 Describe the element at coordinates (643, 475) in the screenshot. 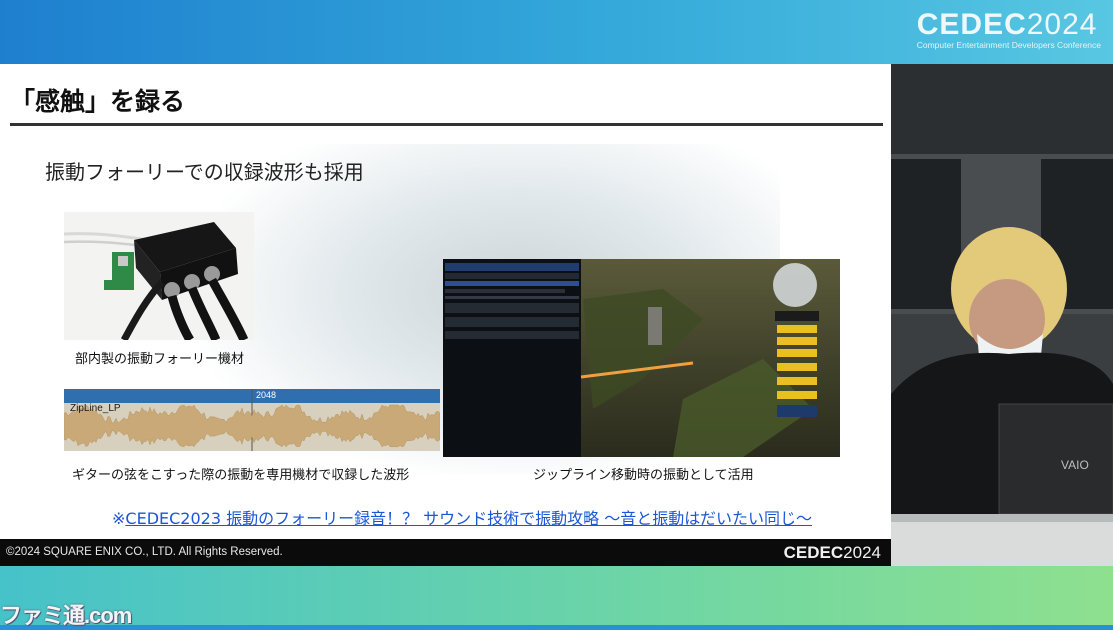

I see `gameplay-caption: ジップライン移動時の振動として活用` at that location.